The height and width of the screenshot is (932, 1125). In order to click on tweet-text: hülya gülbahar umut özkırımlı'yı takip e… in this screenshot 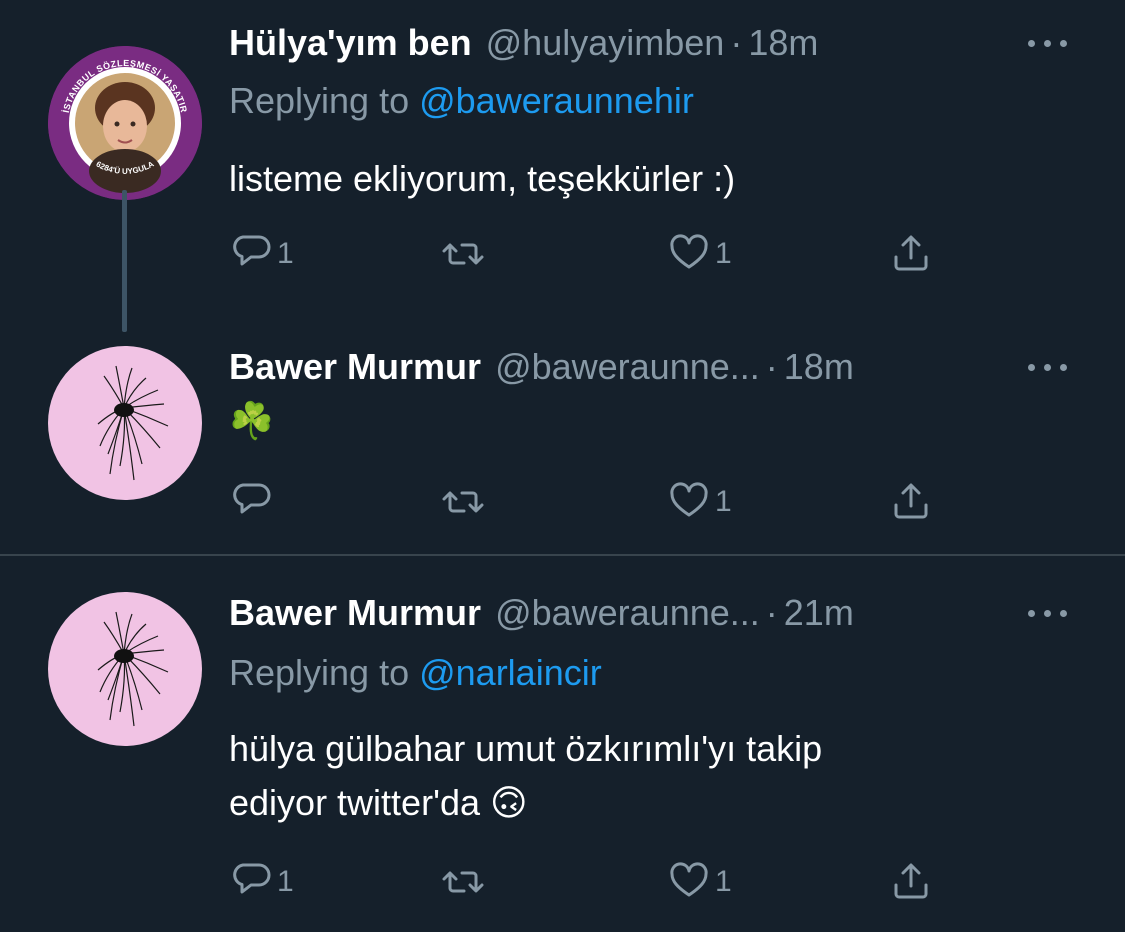, I will do `click(525, 776)`.